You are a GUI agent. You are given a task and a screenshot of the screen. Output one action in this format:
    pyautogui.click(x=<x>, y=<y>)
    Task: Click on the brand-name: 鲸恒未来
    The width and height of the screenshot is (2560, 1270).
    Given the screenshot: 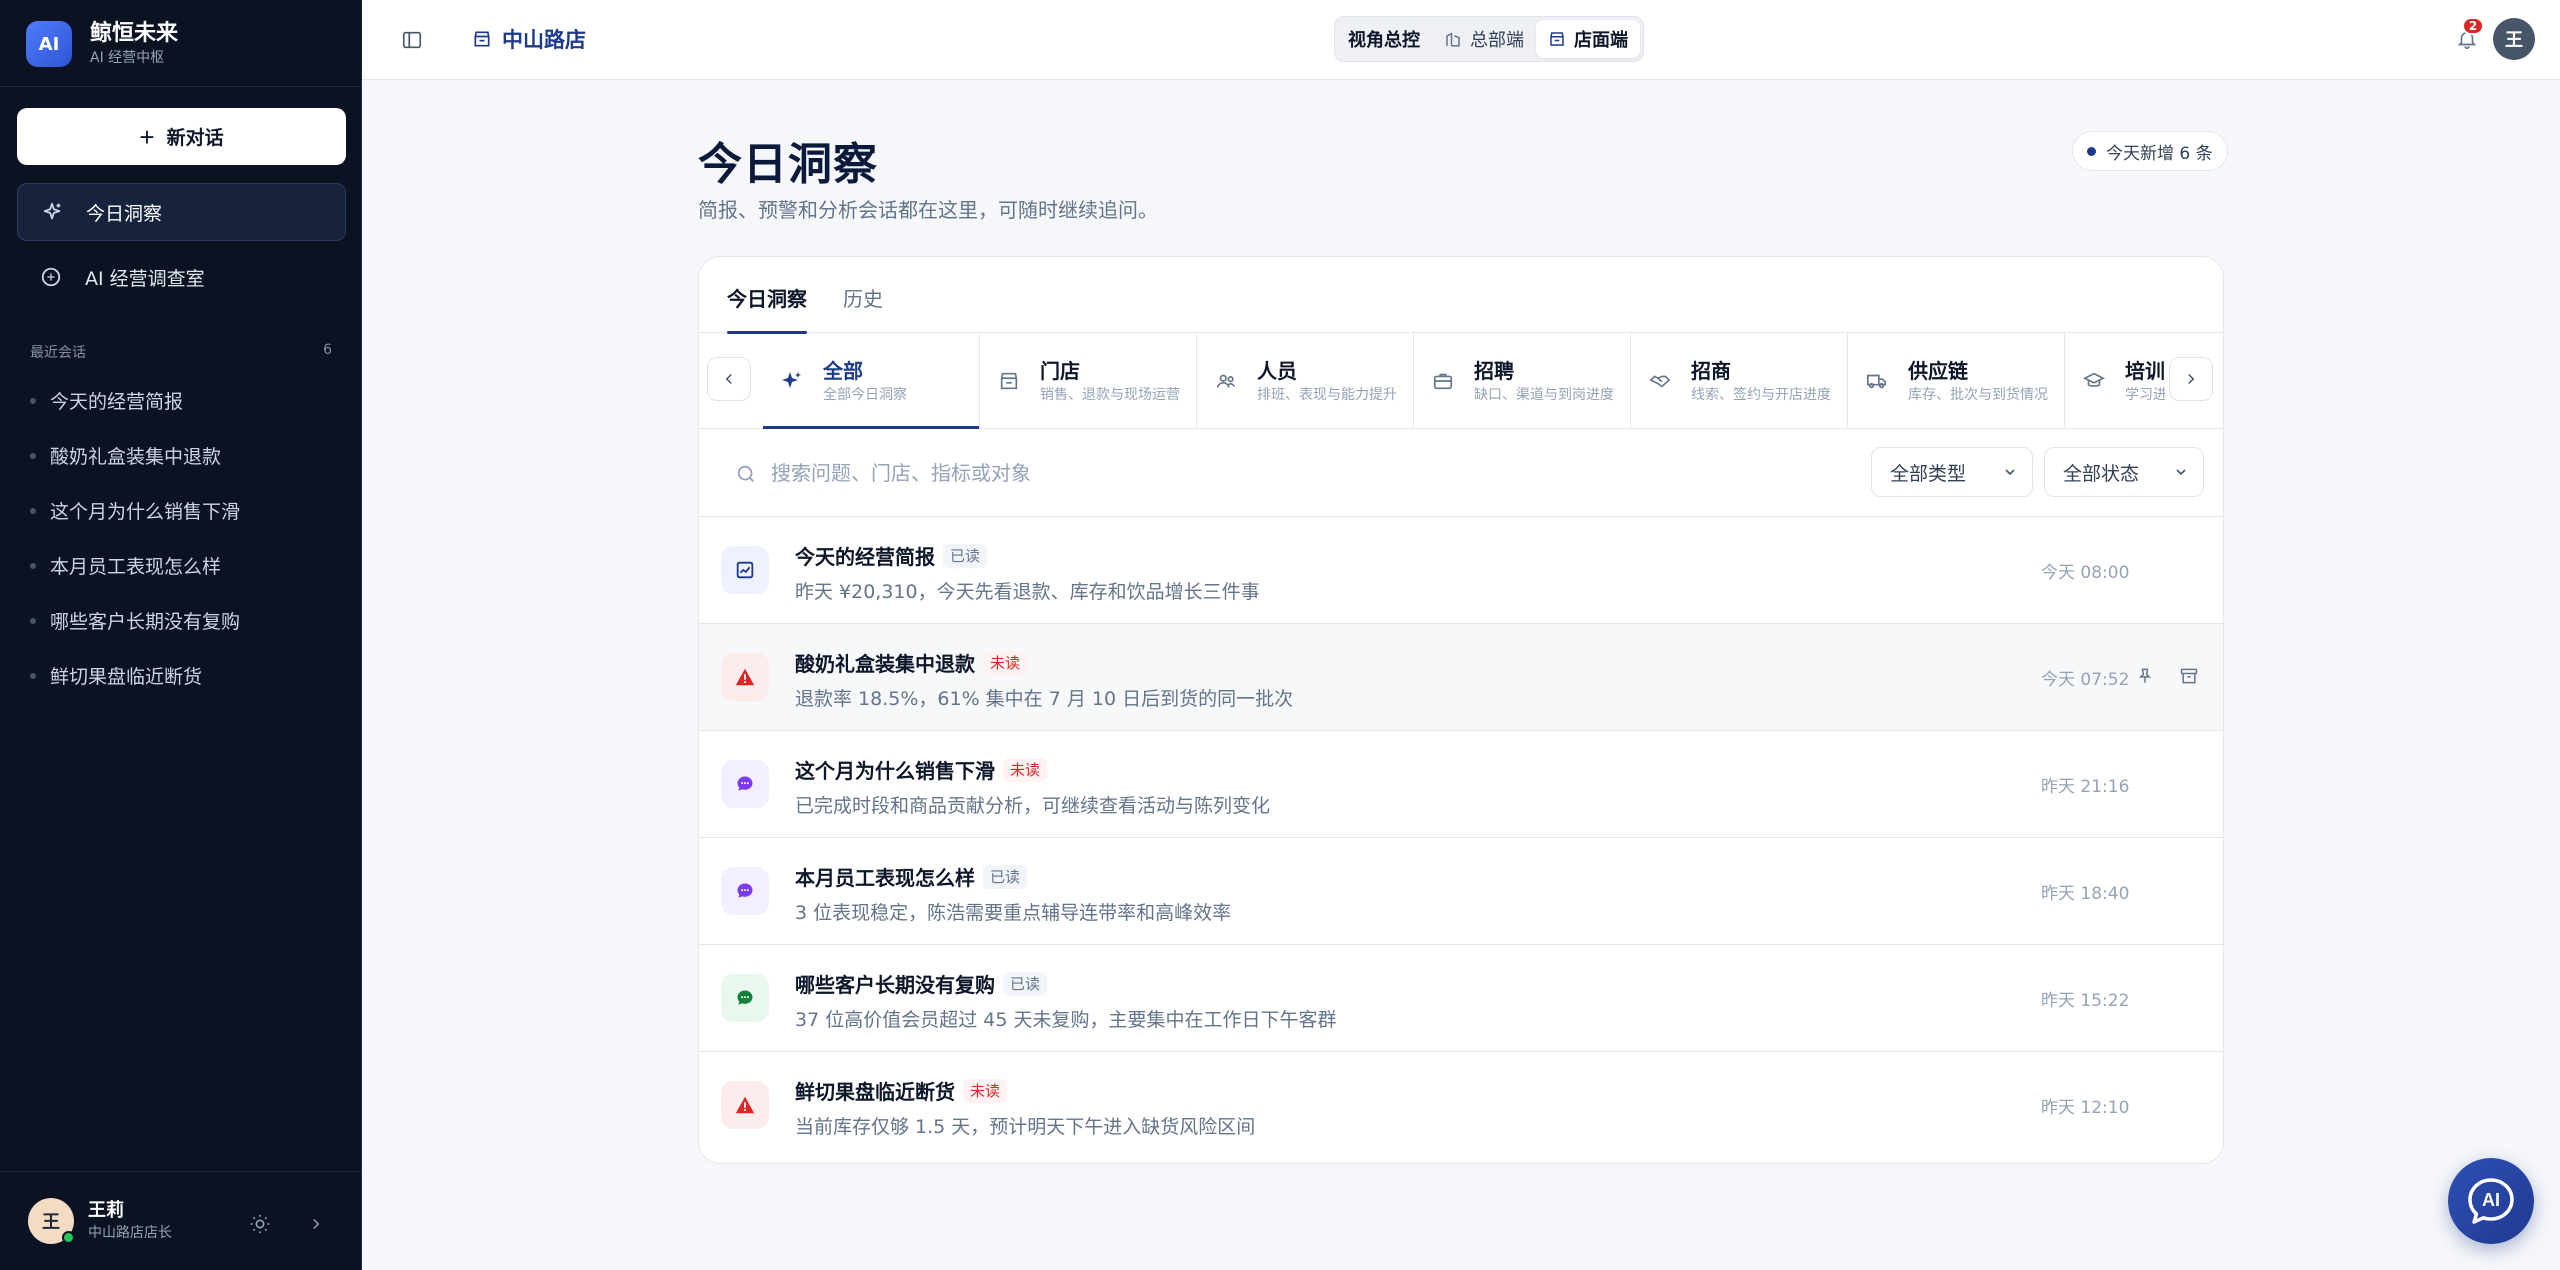 What is the action you would take?
    pyautogui.click(x=134, y=33)
    